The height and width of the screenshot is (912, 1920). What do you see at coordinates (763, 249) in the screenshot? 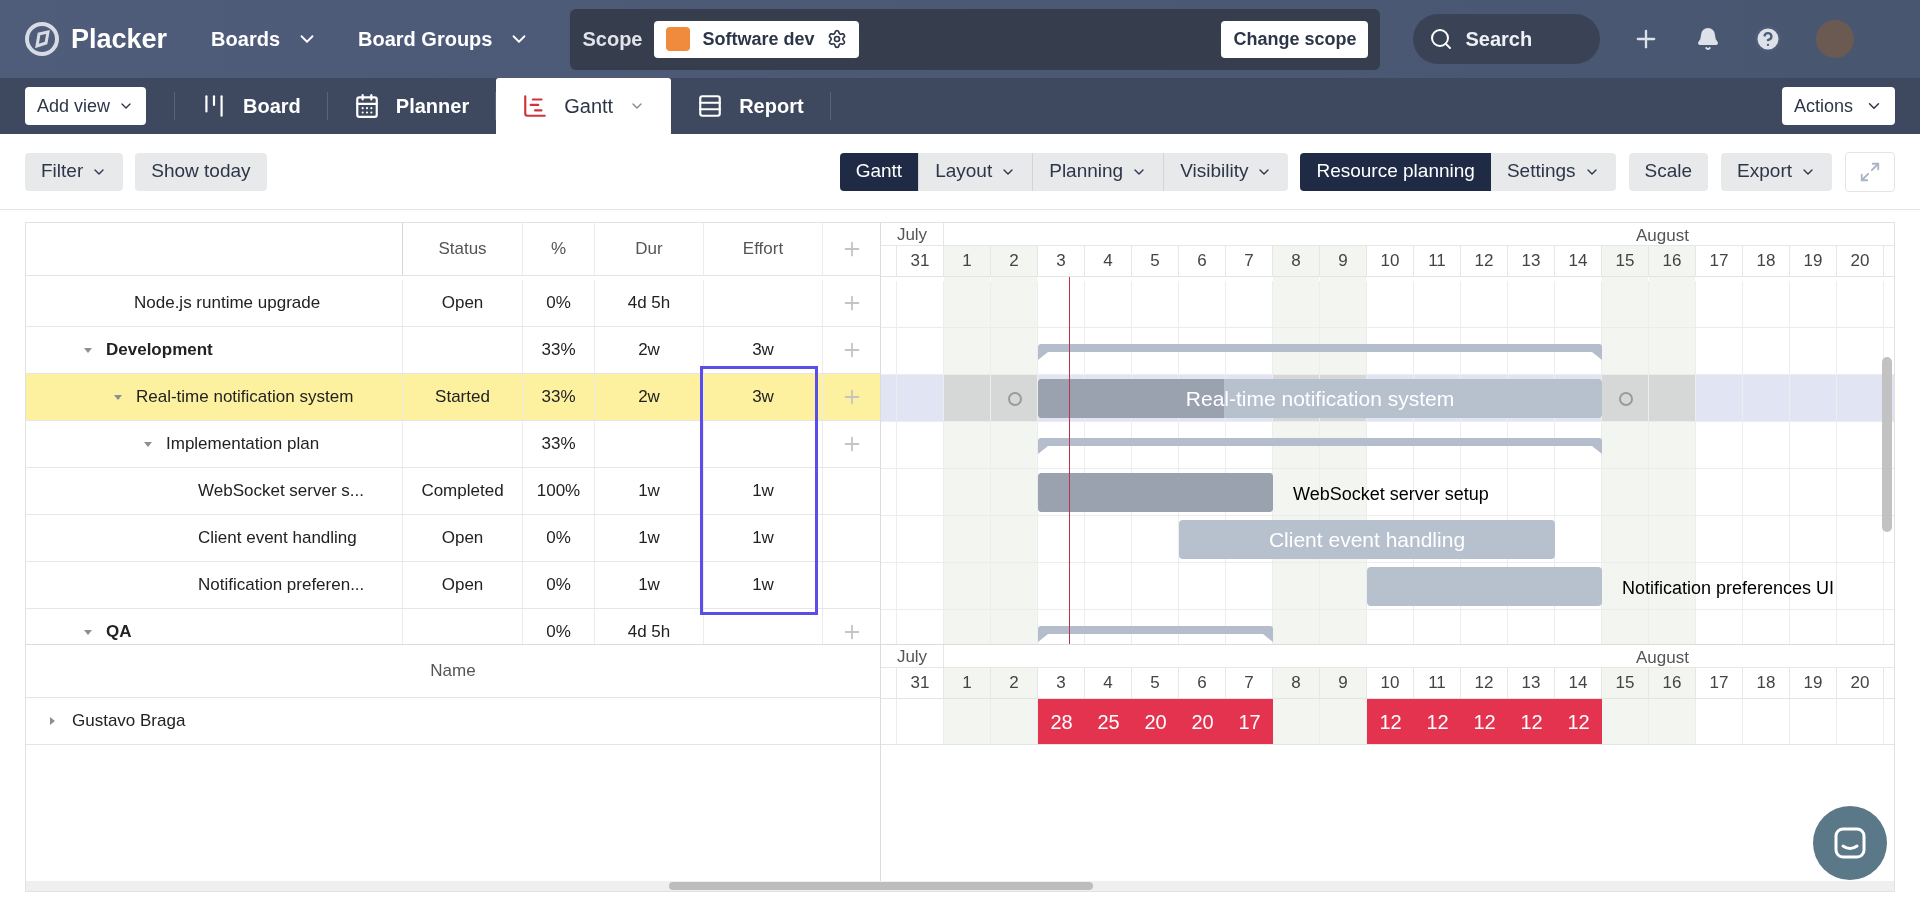
I see `column-header: Effort` at bounding box center [763, 249].